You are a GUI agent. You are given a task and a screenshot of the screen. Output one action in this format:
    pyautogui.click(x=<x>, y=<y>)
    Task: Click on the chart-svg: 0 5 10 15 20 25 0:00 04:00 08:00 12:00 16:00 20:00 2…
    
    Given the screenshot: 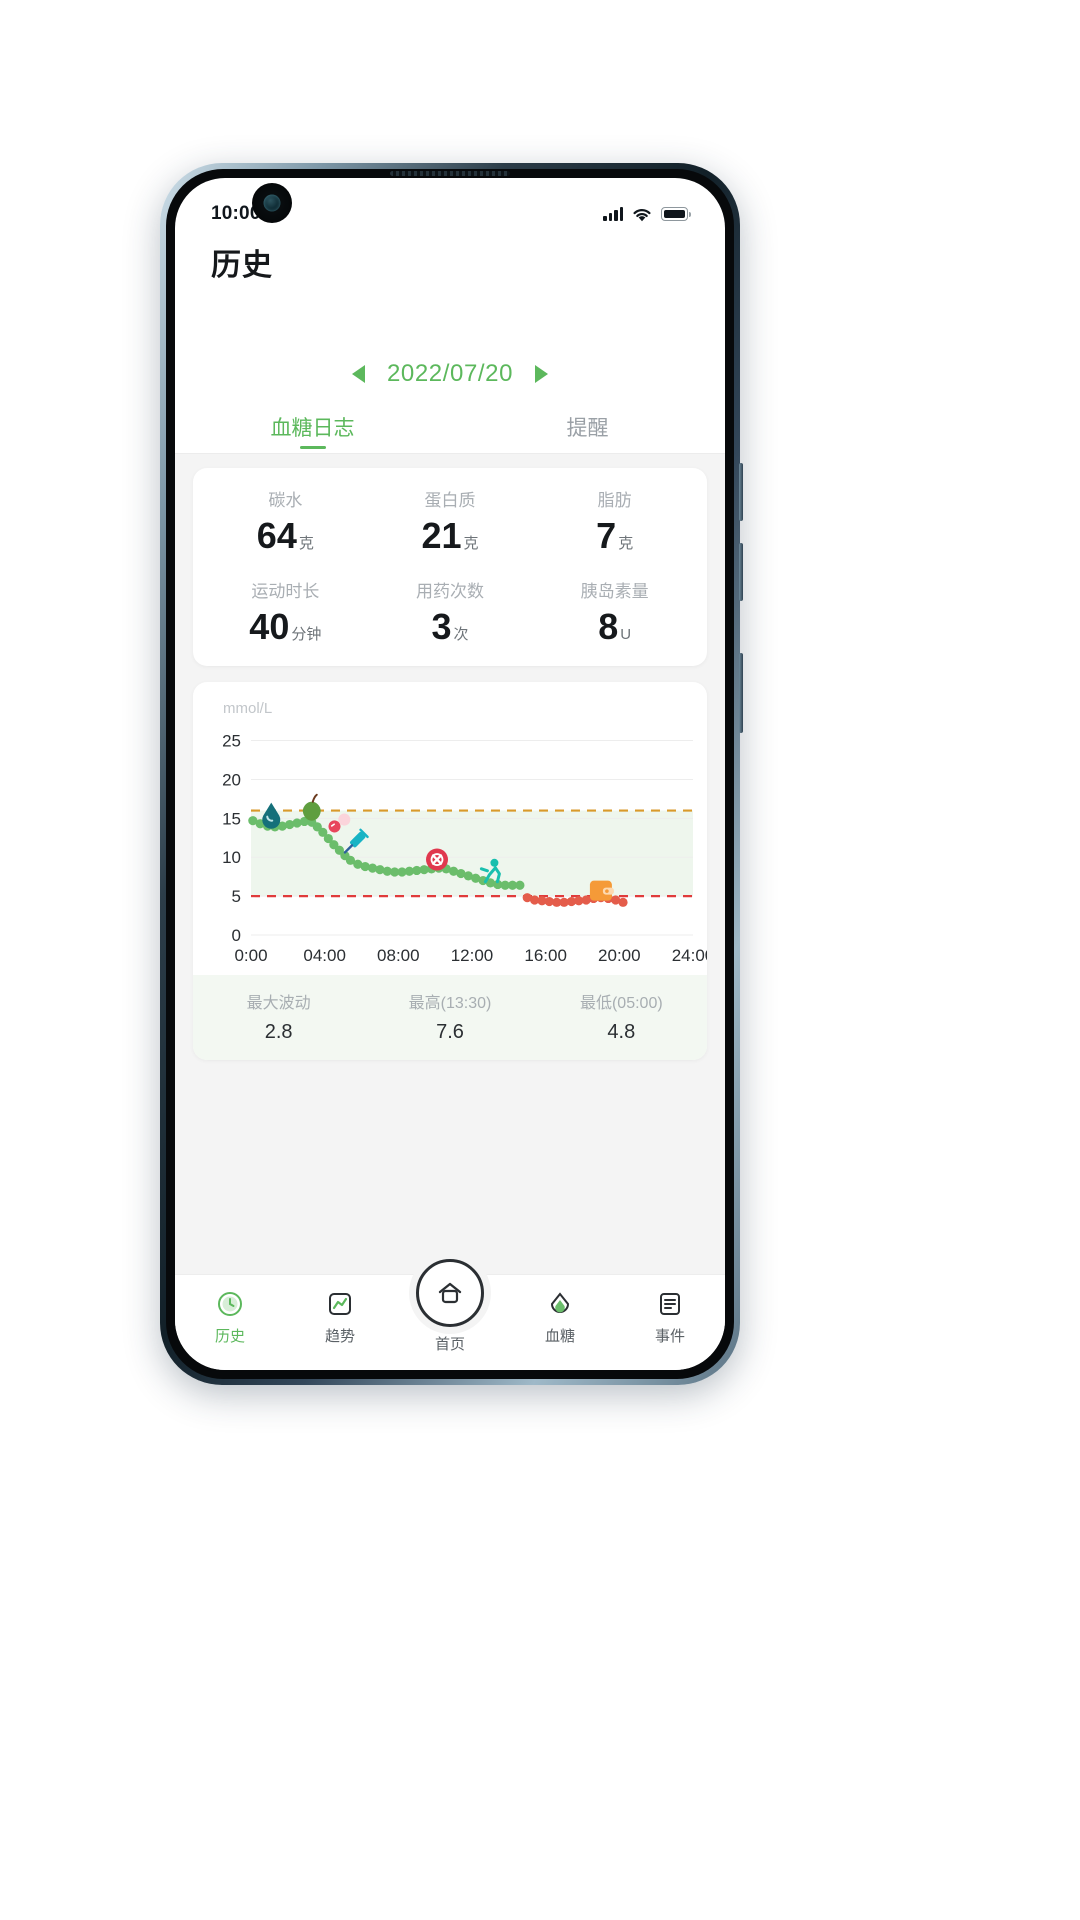 What is the action you would take?
    pyautogui.click(x=464, y=848)
    